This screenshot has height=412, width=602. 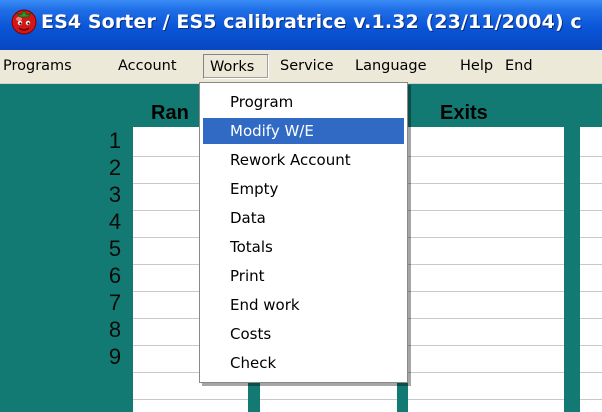 I want to click on row-number-9: 9, so click(x=115, y=355).